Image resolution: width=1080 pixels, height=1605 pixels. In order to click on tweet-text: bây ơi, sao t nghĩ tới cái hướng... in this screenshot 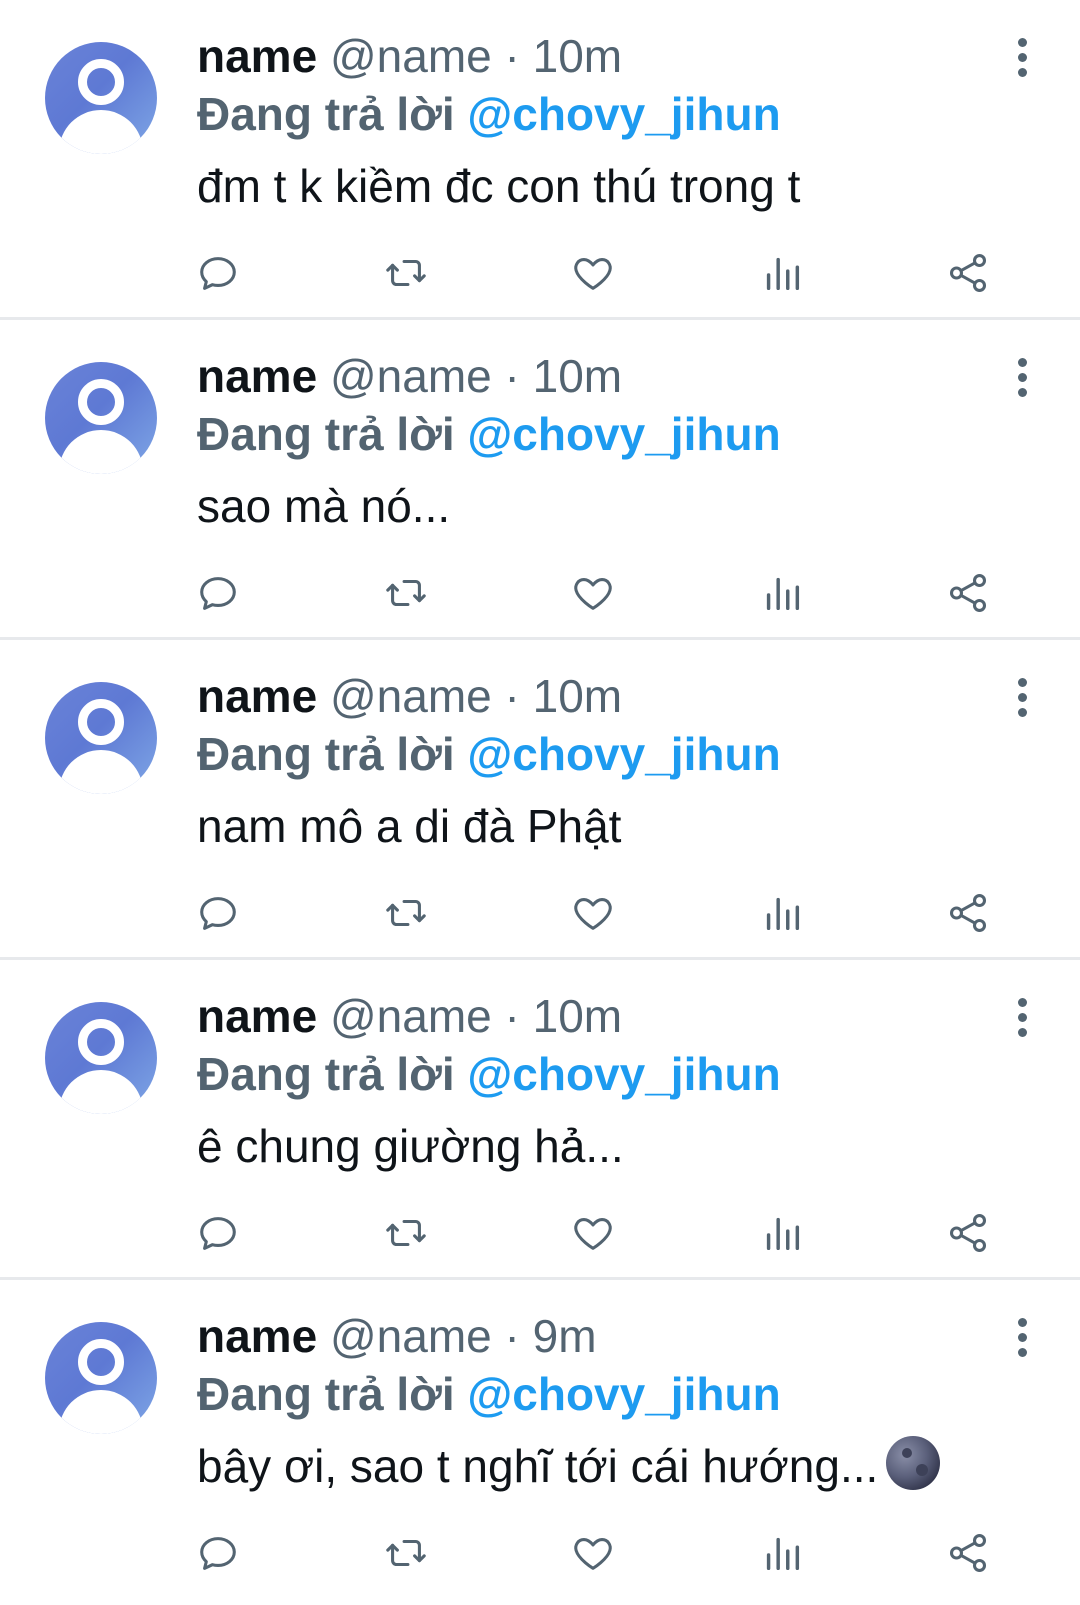, I will do `click(538, 1466)`.